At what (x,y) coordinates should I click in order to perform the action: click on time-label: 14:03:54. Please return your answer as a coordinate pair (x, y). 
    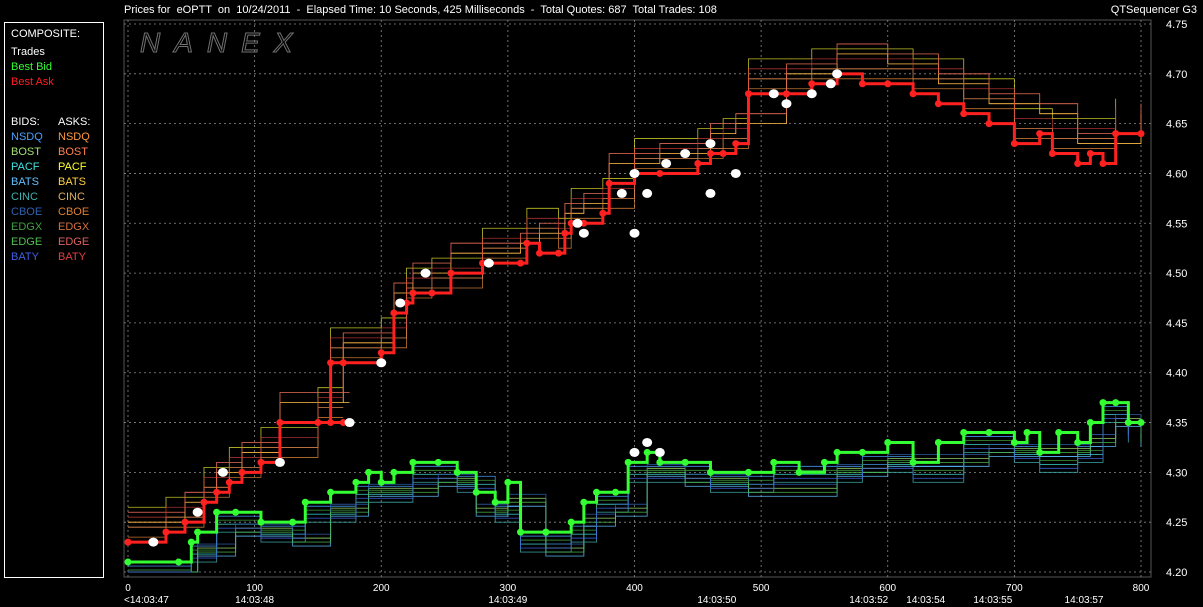
    Looking at the image, I should click on (925, 600).